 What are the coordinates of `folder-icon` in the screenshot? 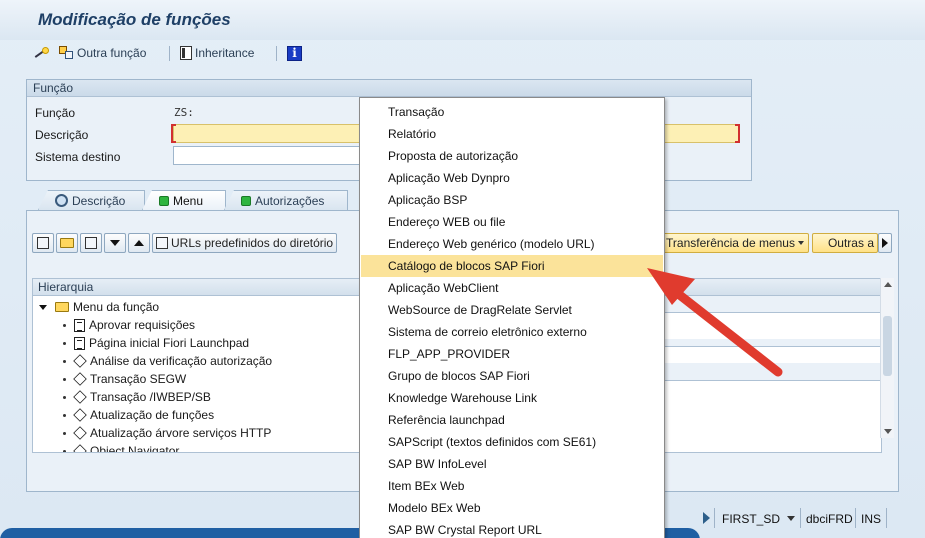 It's located at (67, 243).